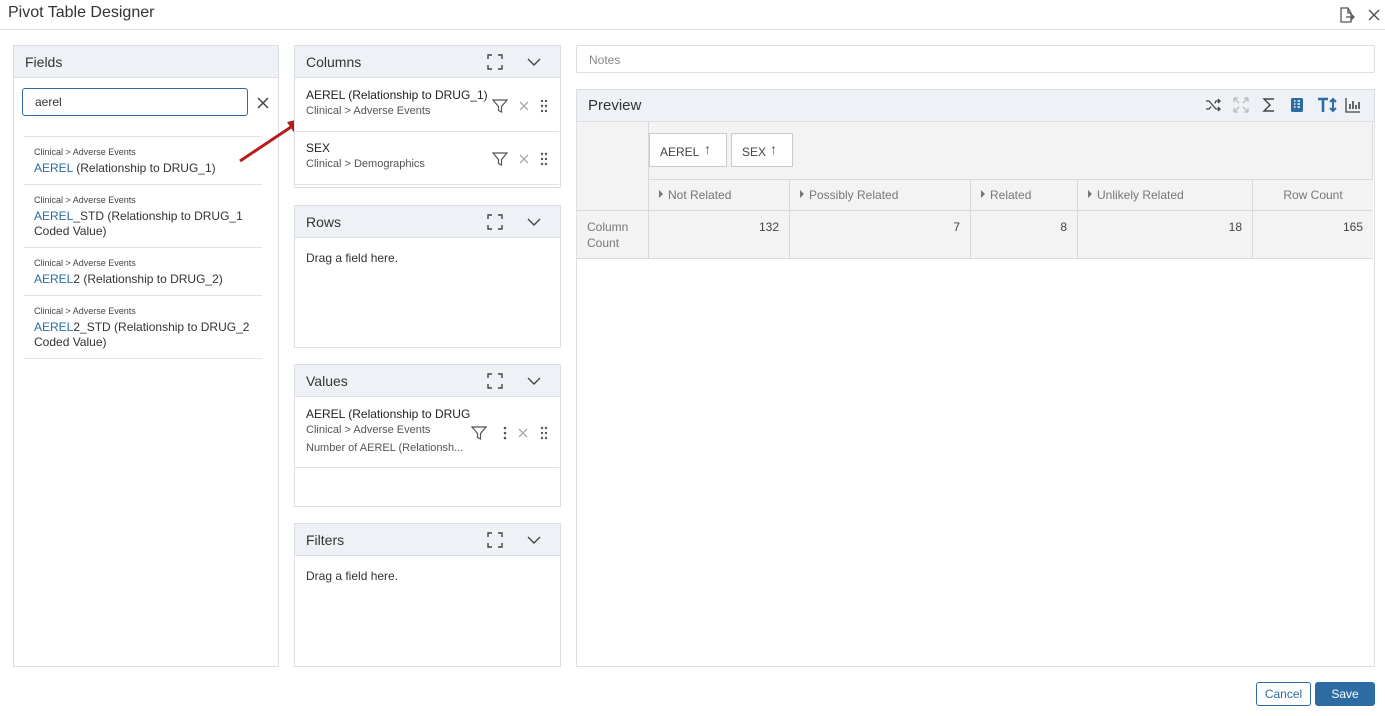 The image size is (1385, 716). Describe the element at coordinates (754, 152) in the screenshot. I see `chip-label: SEX` at that location.